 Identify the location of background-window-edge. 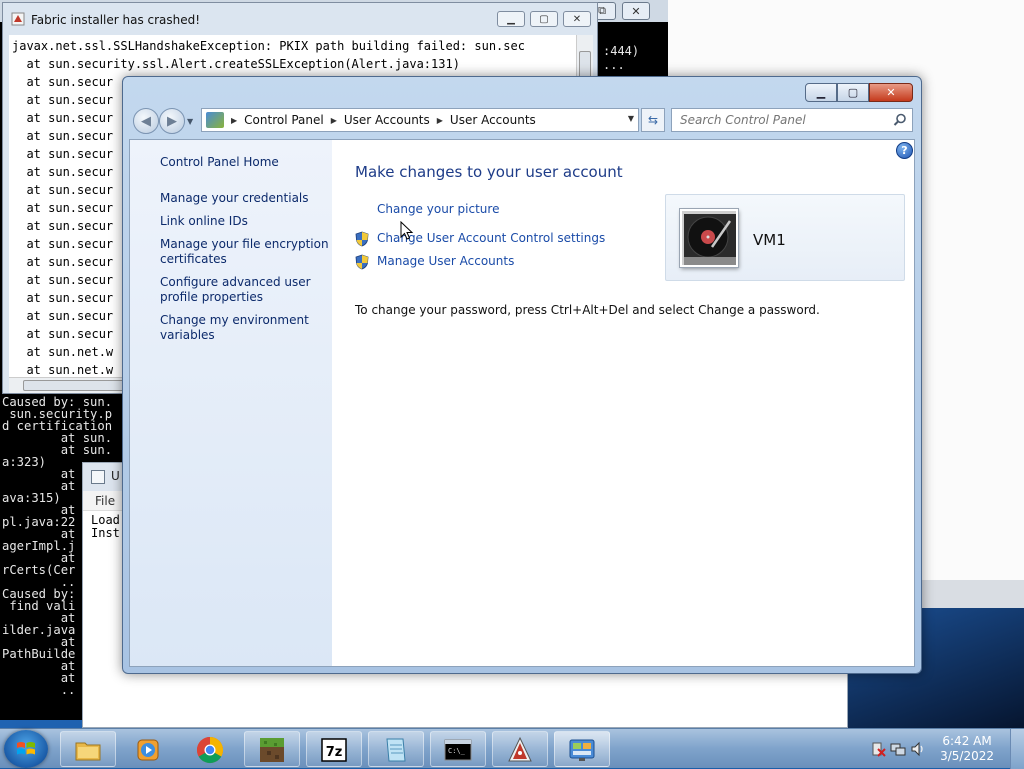
(972, 594).